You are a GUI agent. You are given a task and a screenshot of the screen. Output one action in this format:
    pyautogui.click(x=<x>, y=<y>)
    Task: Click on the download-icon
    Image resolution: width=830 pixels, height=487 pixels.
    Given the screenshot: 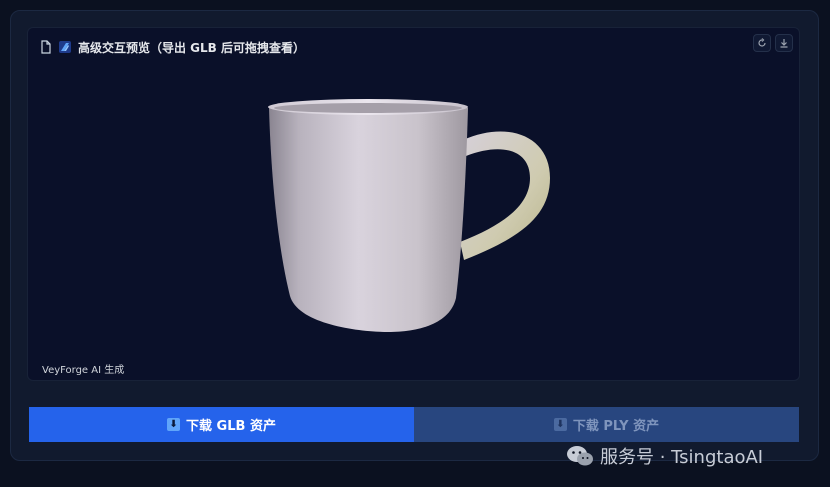 What is the action you would take?
    pyautogui.click(x=784, y=43)
    